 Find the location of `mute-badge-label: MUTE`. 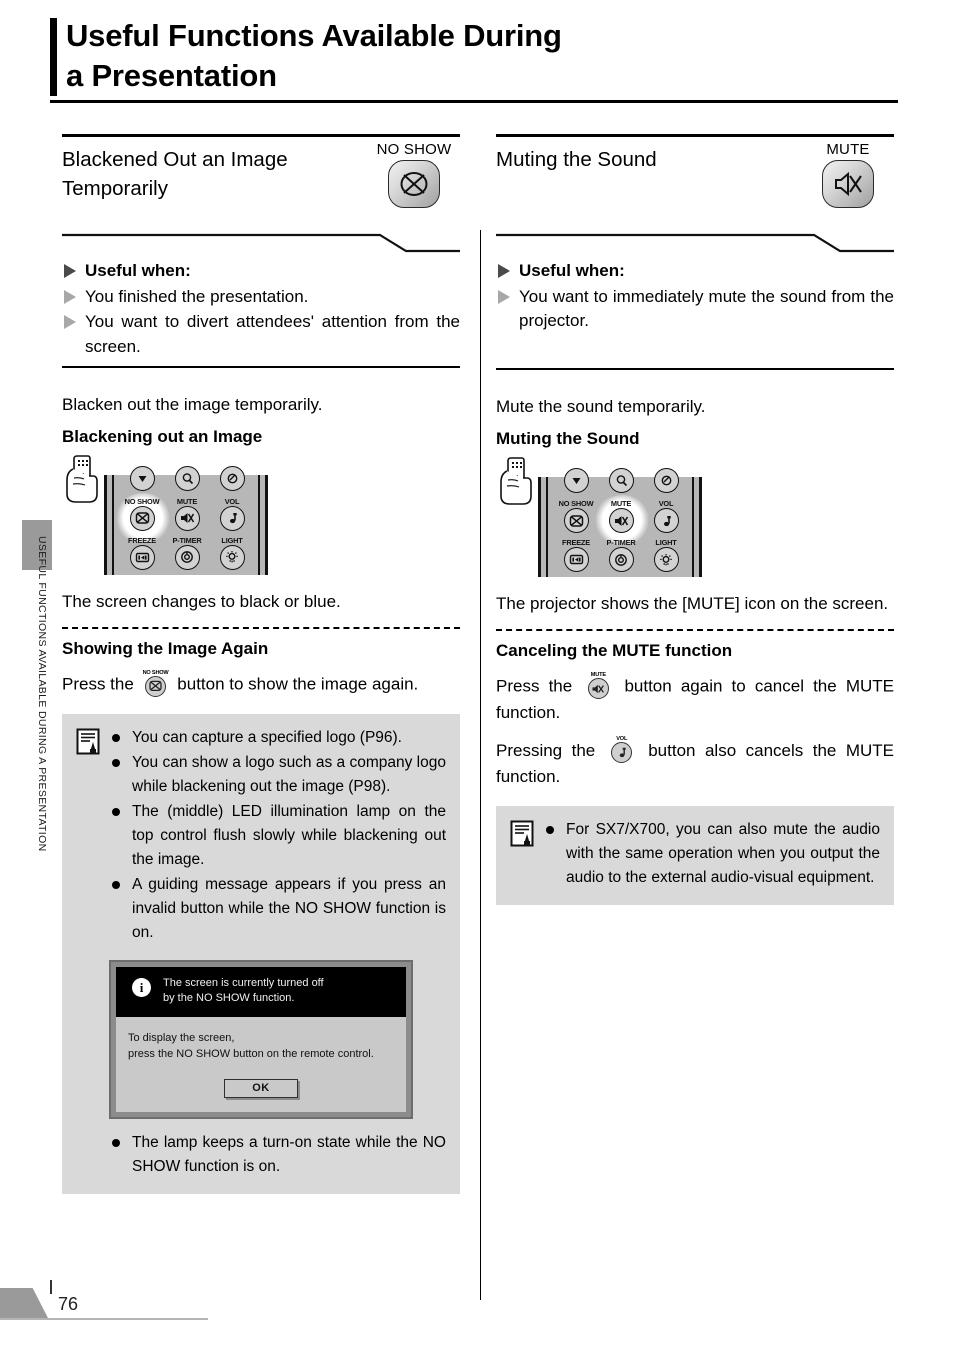

mute-badge-label: MUTE is located at coordinates (848, 149).